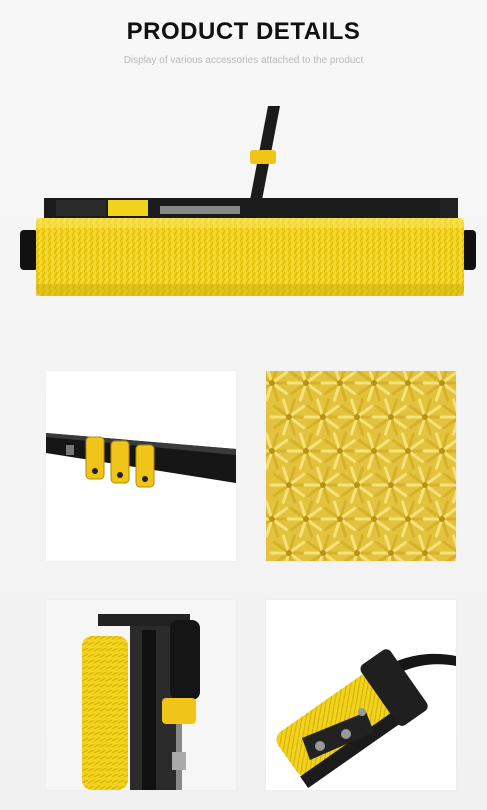  What do you see at coordinates (141, 466) in the screenshot?
I see `pole-clamps-image` at bounding box center [141, 466].